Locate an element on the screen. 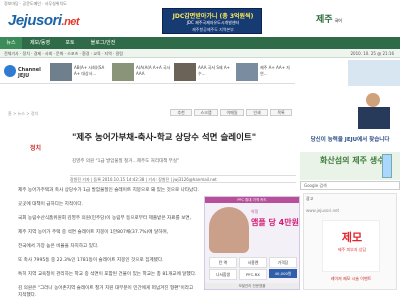 Image resolution: width=400 pixels, height=300 pixels. ad-line1: 약정 is located at coordinates (255, 211).